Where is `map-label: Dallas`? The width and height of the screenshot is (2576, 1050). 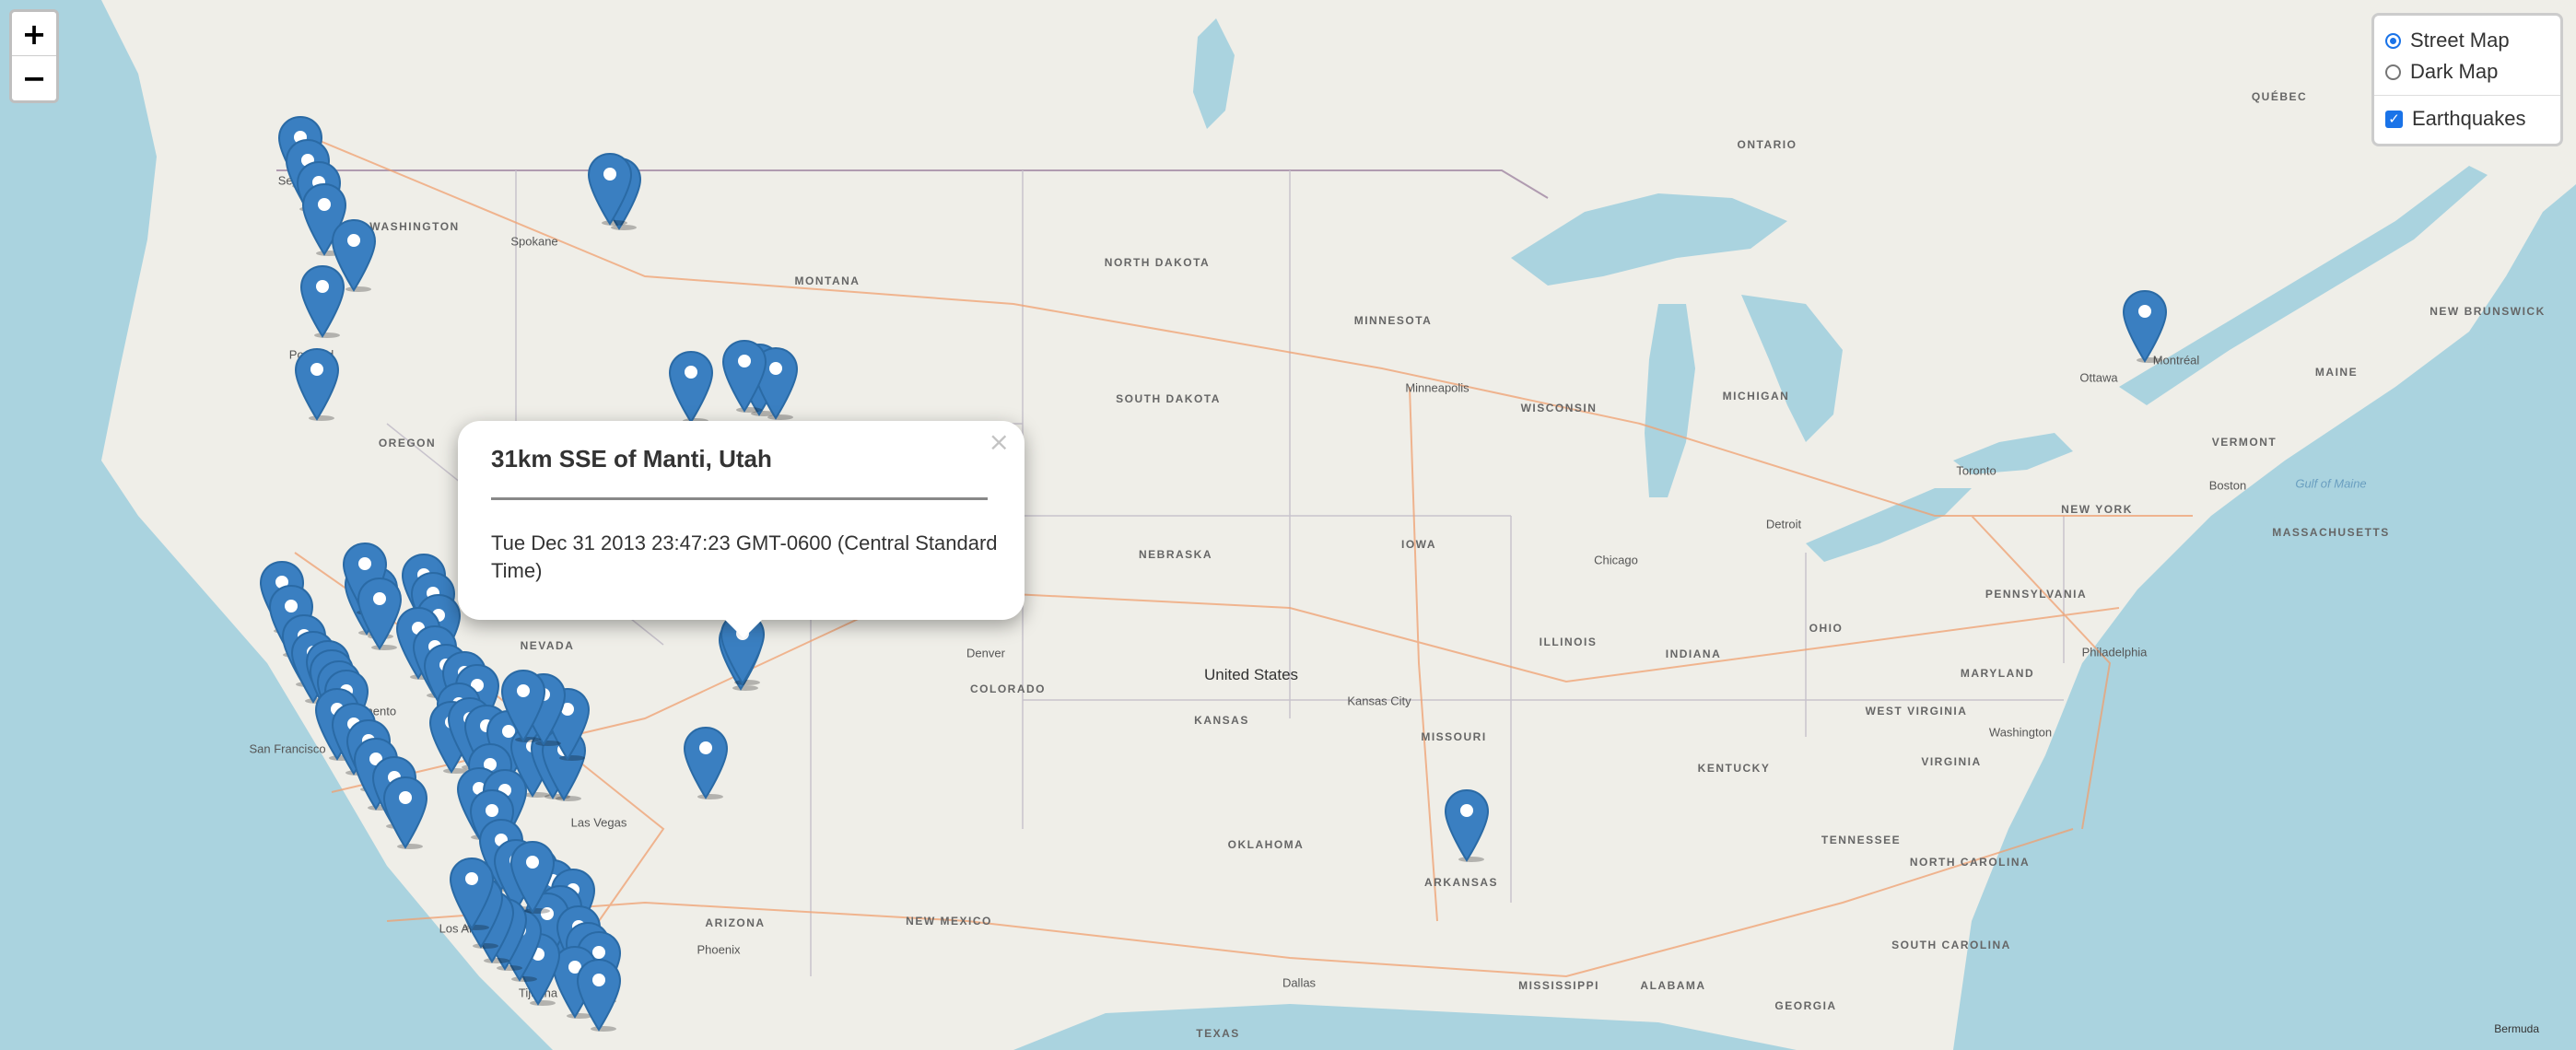
map-label: Dallas is located at coordinates (1299, 982).